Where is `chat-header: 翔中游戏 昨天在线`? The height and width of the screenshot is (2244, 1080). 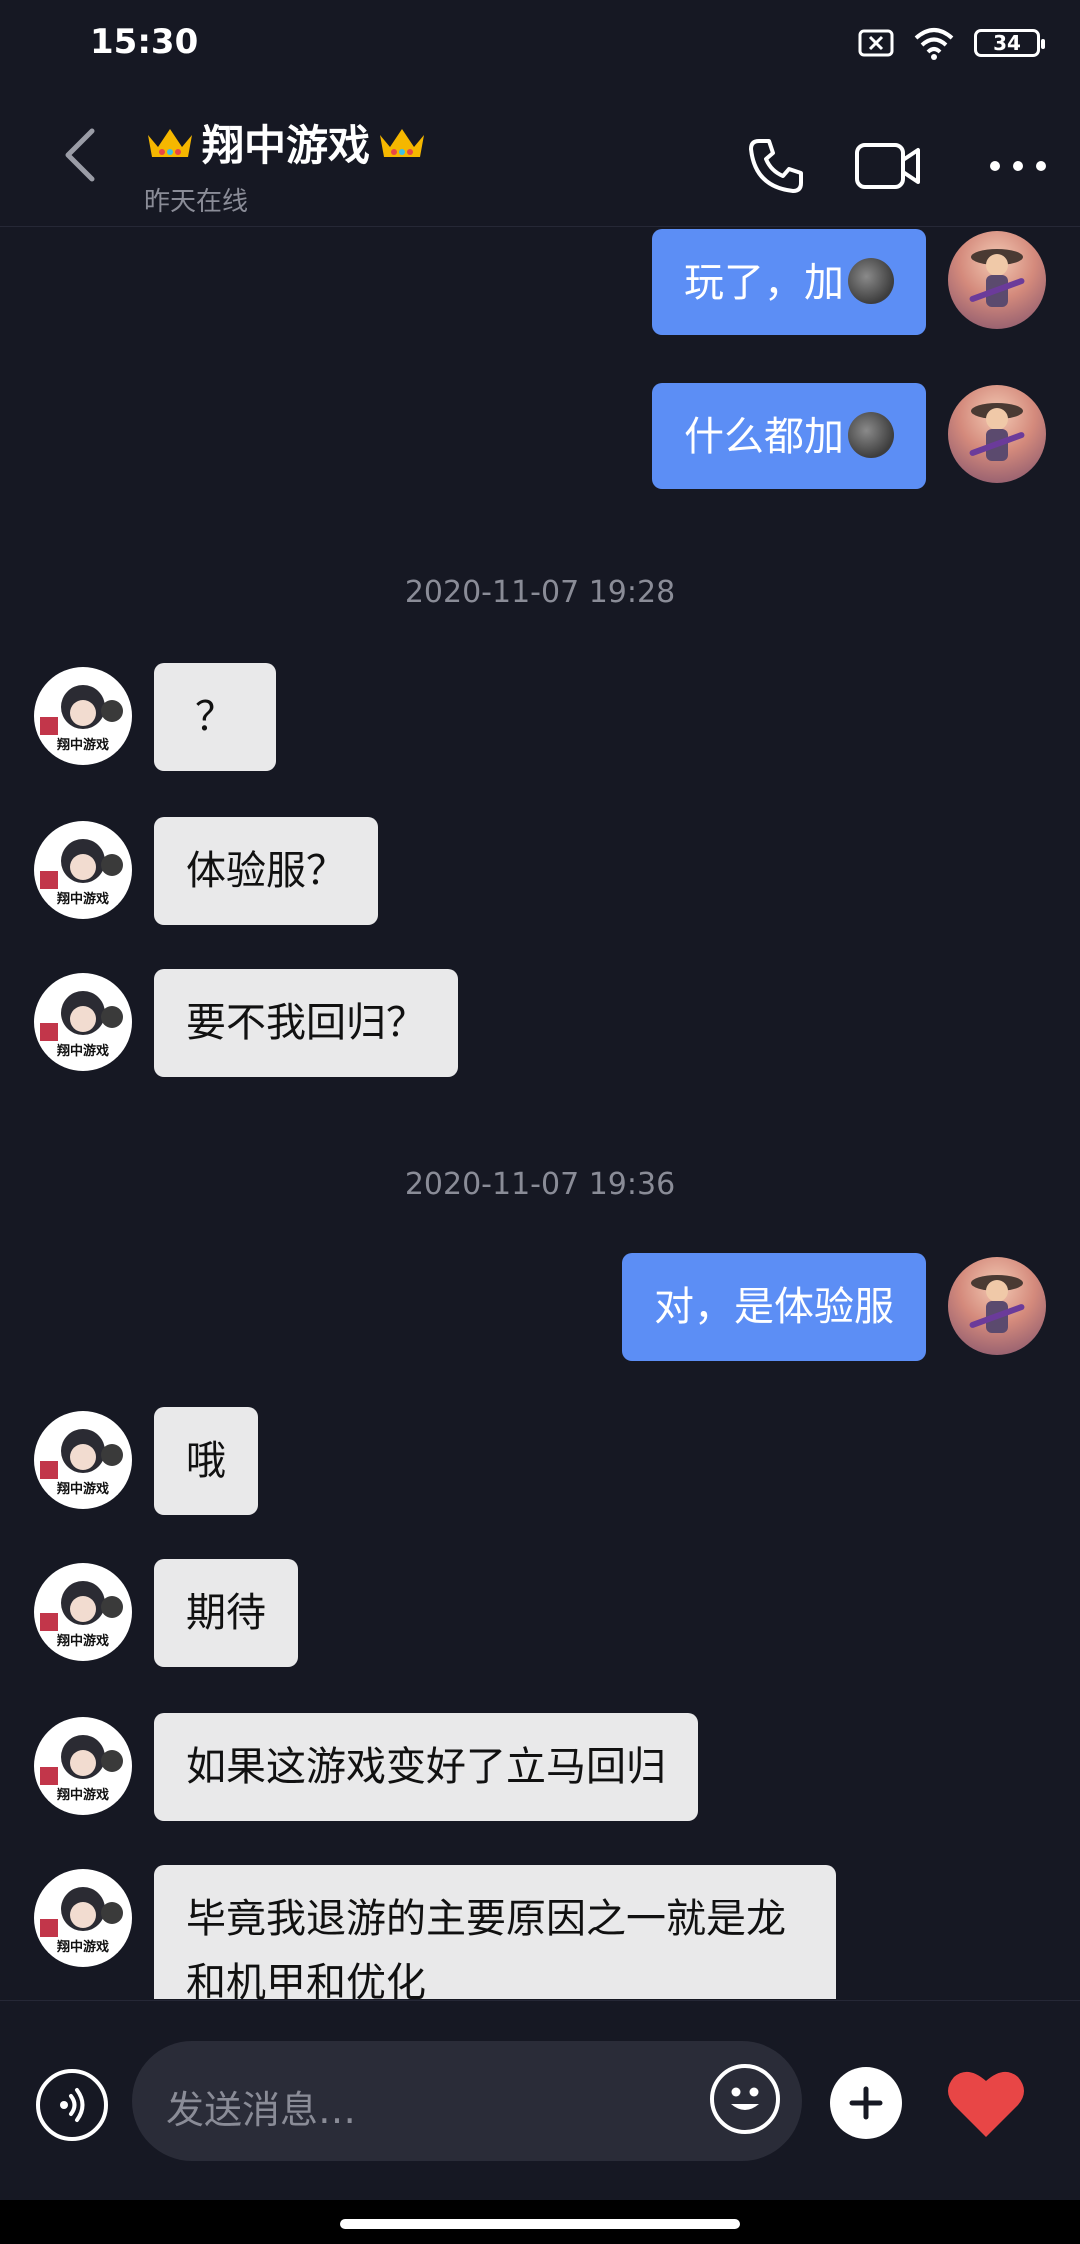
chat-header: 翔中游戏 昨天在线 is located at coordinates (540, 158).